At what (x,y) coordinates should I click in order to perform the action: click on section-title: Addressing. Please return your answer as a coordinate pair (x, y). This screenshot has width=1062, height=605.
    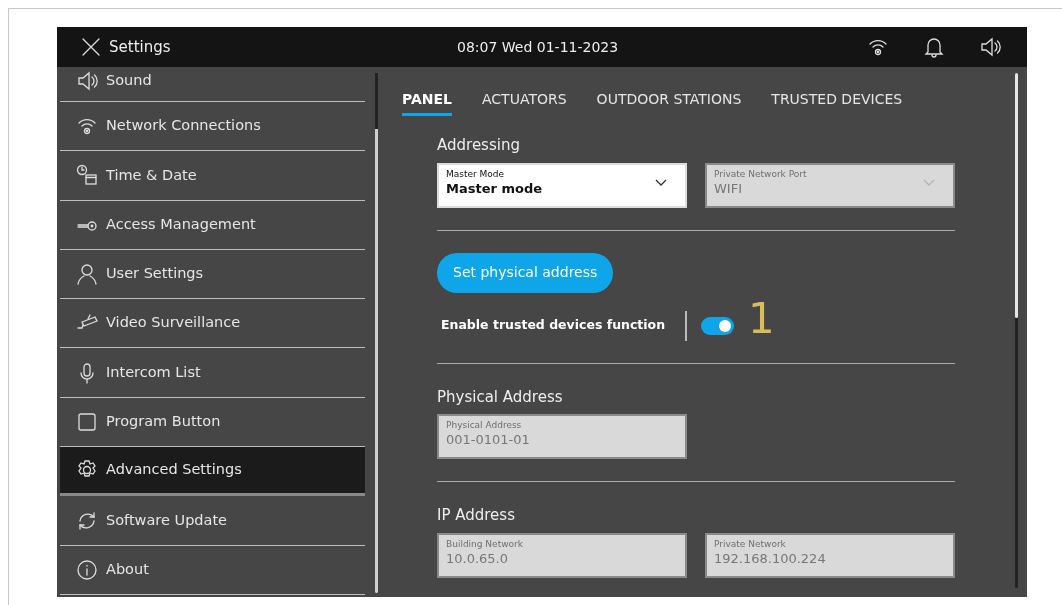
    Looking at the image, I should click on (479, 145).